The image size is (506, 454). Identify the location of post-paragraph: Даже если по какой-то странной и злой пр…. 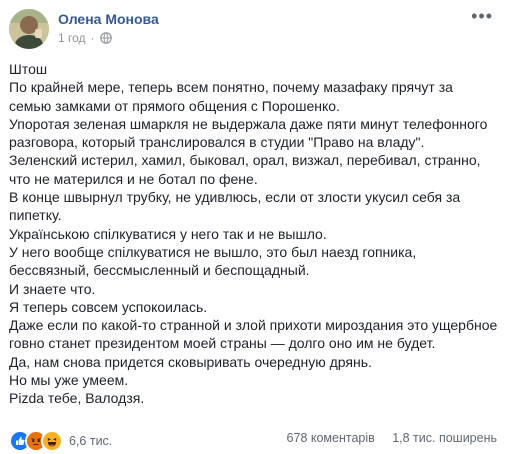
(255, 334).